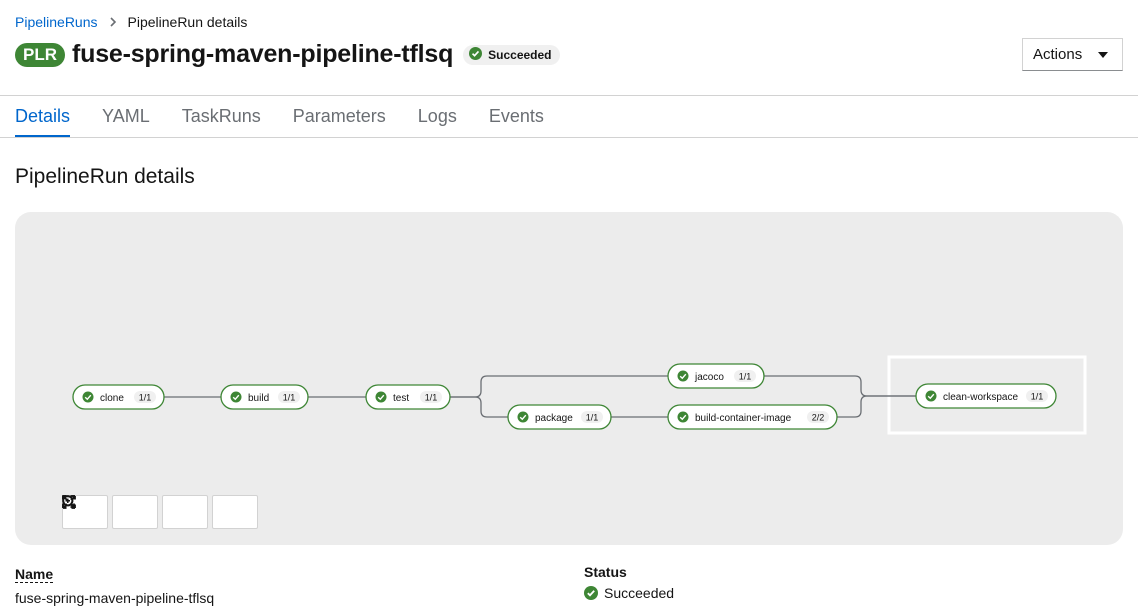 This screenshot has width=1138, height=615. I want to click on pipeline-task-node-clean-workspace: clean-workspace 1/1, so click(986, 396).